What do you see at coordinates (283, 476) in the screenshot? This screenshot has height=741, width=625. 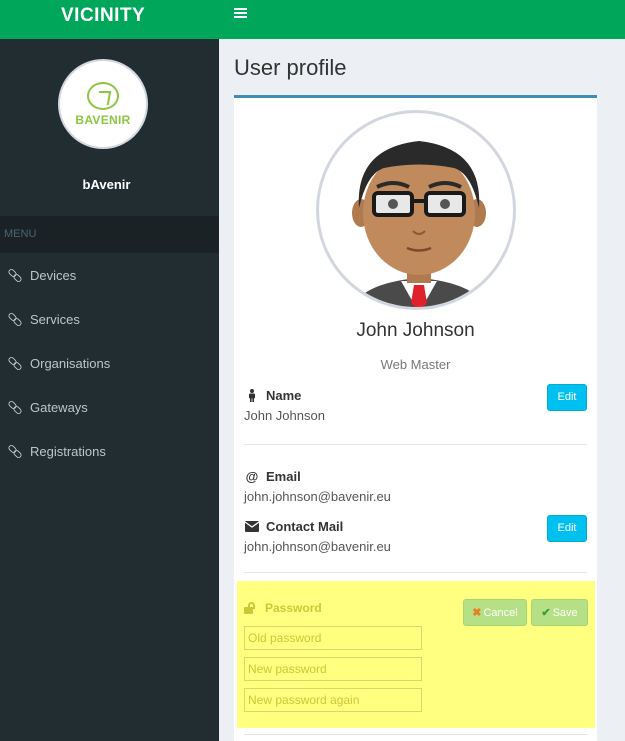 I see `email-label-text: Email` at bounding box center [283, 476].